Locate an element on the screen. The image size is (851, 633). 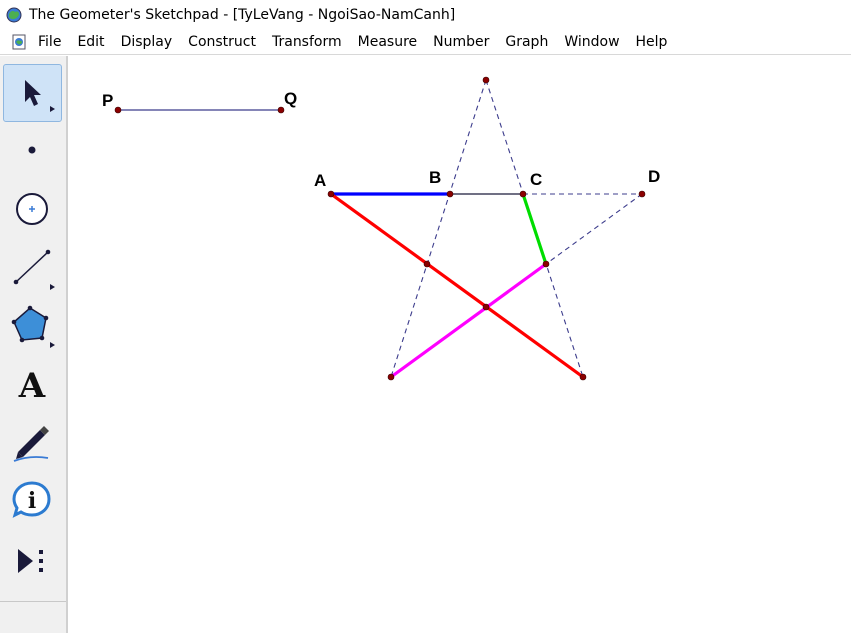
svg-text: A is located at coordinates (32, 386).